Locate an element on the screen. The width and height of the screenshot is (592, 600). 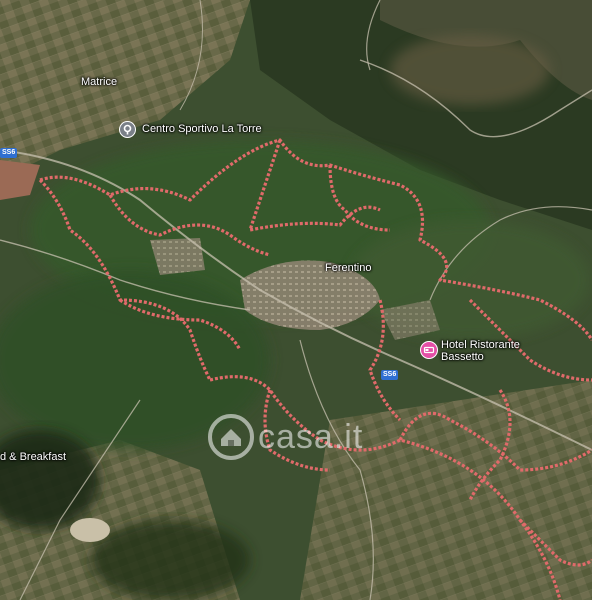
poi-label-hotel: Hotel Ristorante Bassetto is located at coordinates (480, 351).